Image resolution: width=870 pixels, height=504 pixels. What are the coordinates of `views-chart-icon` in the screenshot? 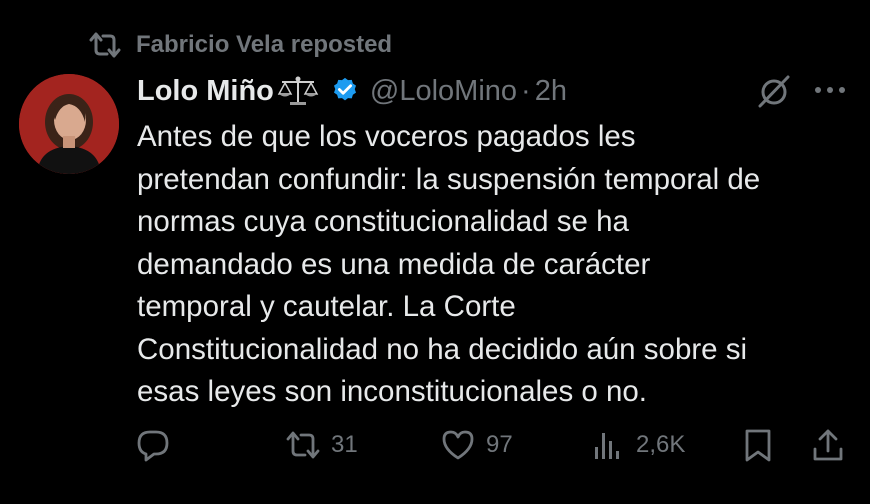 It's located at (607, 446).